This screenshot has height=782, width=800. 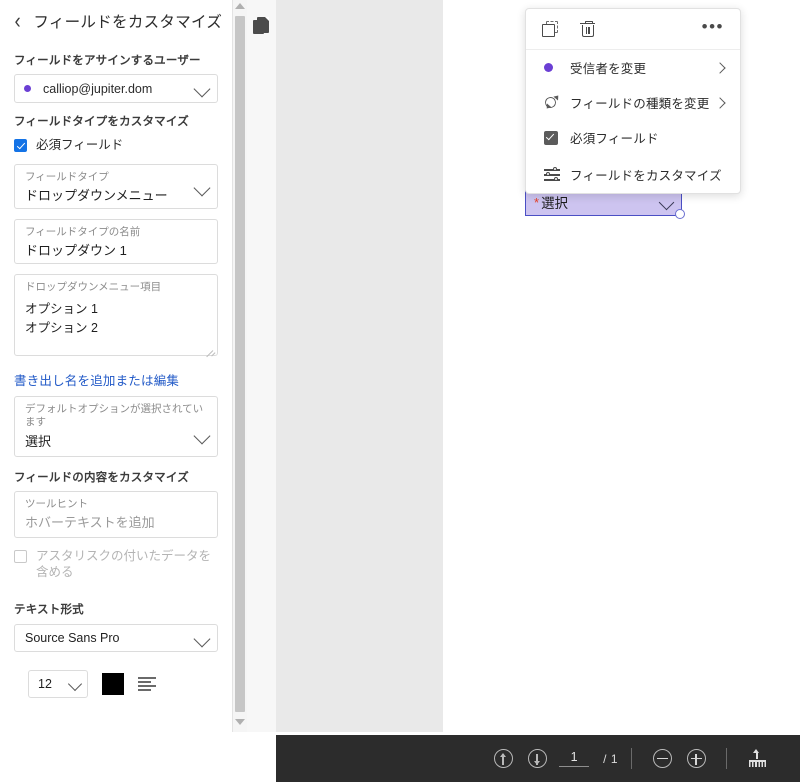 I want to click on zoom-out-icon, so click(x=662, y=758).